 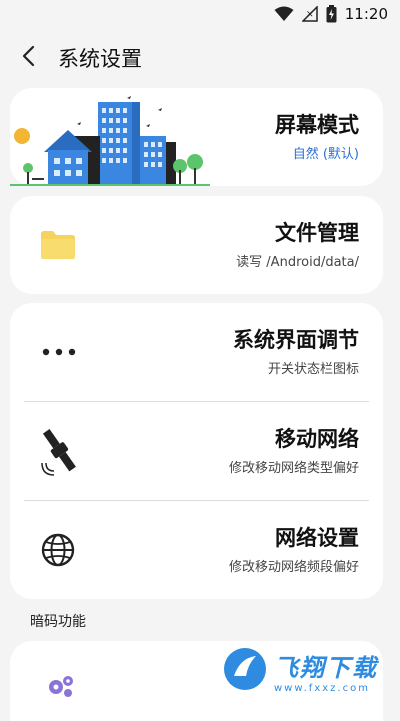 I want to click on watermark: 飞翔下载 www.fxxz.com, so click(x=307, y=671).